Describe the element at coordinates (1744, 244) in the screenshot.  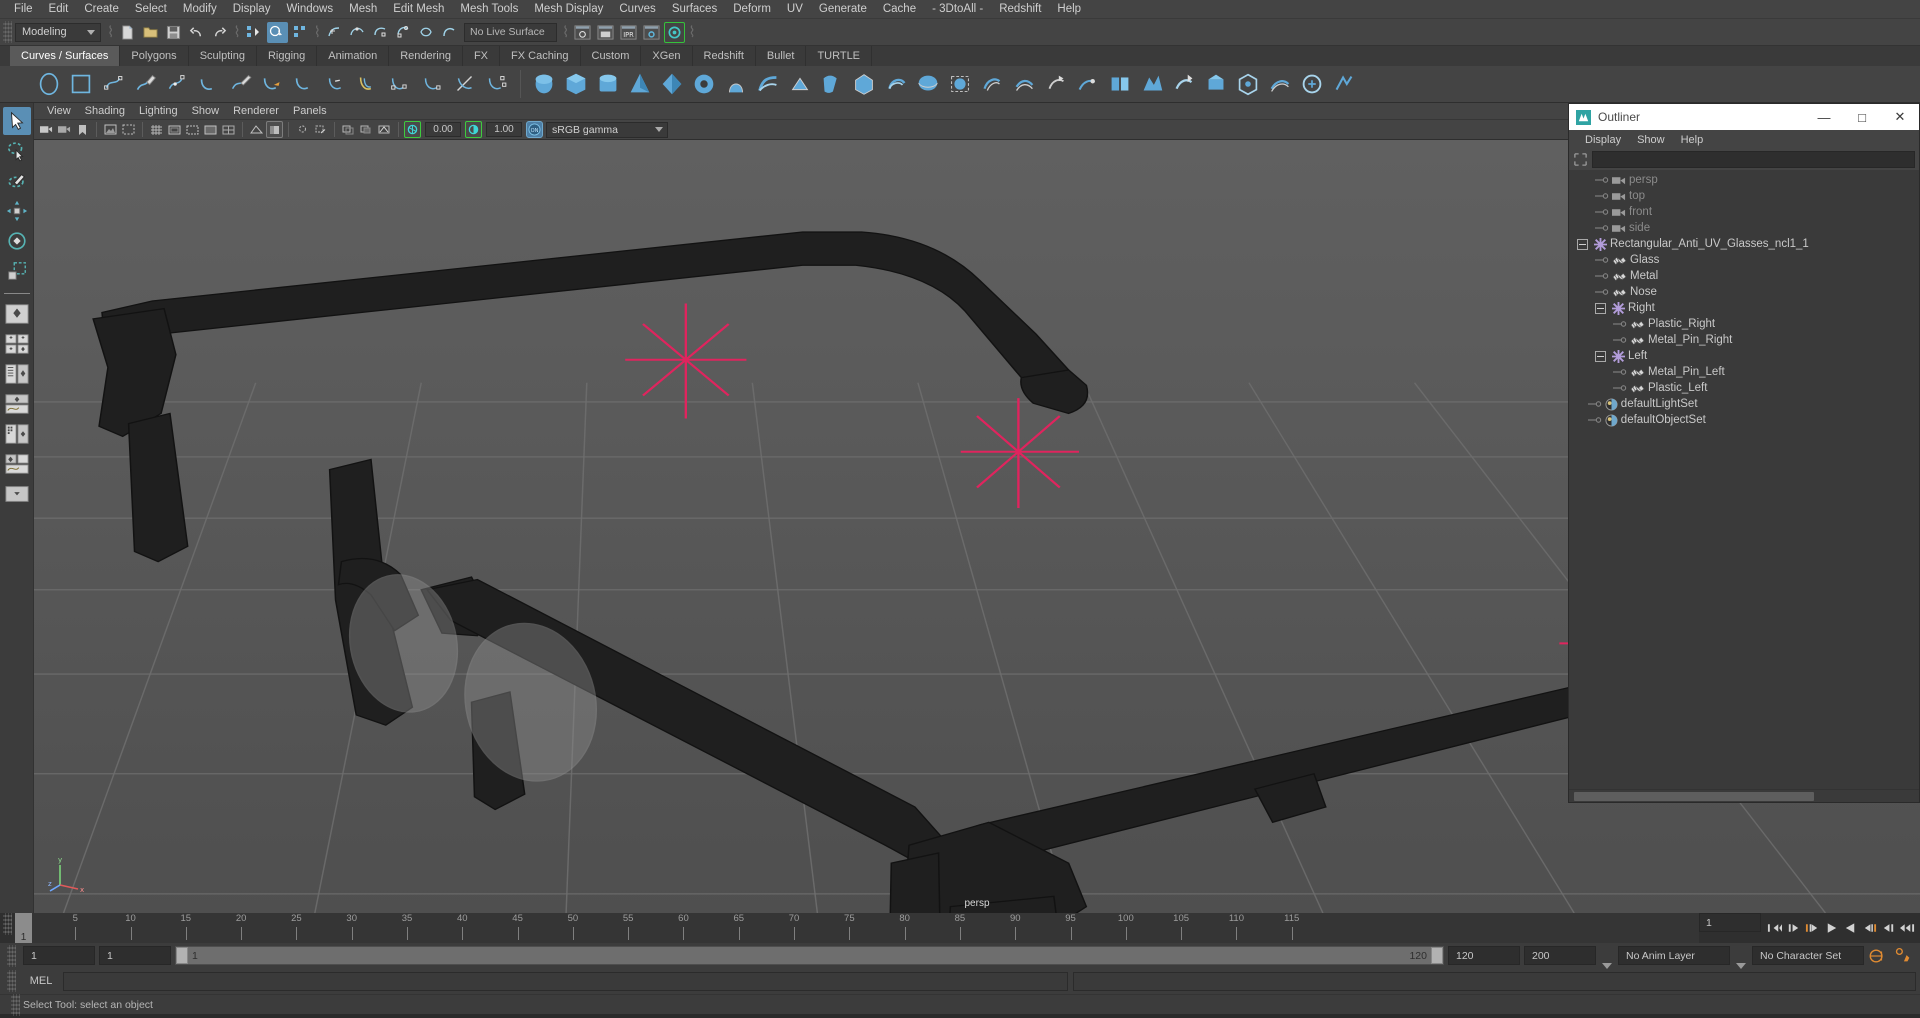
I see `outliner-item-rectangular-anti-uv-glasses-ncl1-1: Rectangular_Anti_UV_Glasses_ncl1_1` at that location.